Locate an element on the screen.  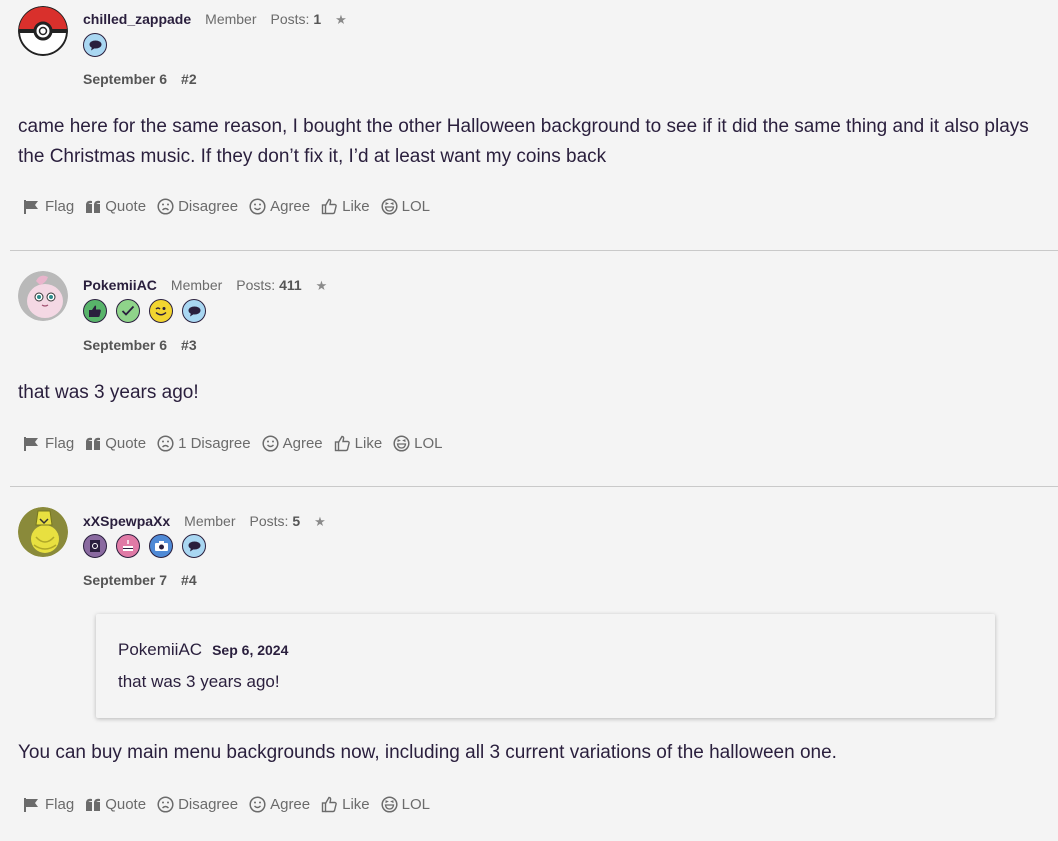
posts-count-value: 5 is located at coordinates (296, 521).